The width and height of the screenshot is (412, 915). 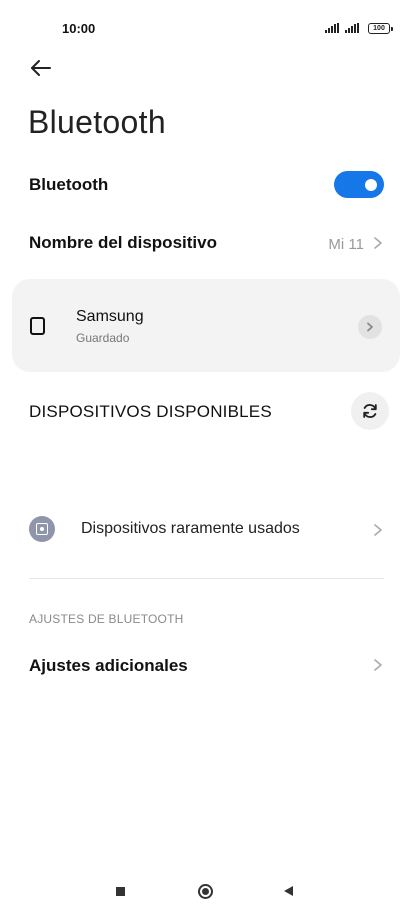 What do you see at coordinates (371, 185) in the screenshot?
I see `toggle-knob` at bounding box center [371, 185].